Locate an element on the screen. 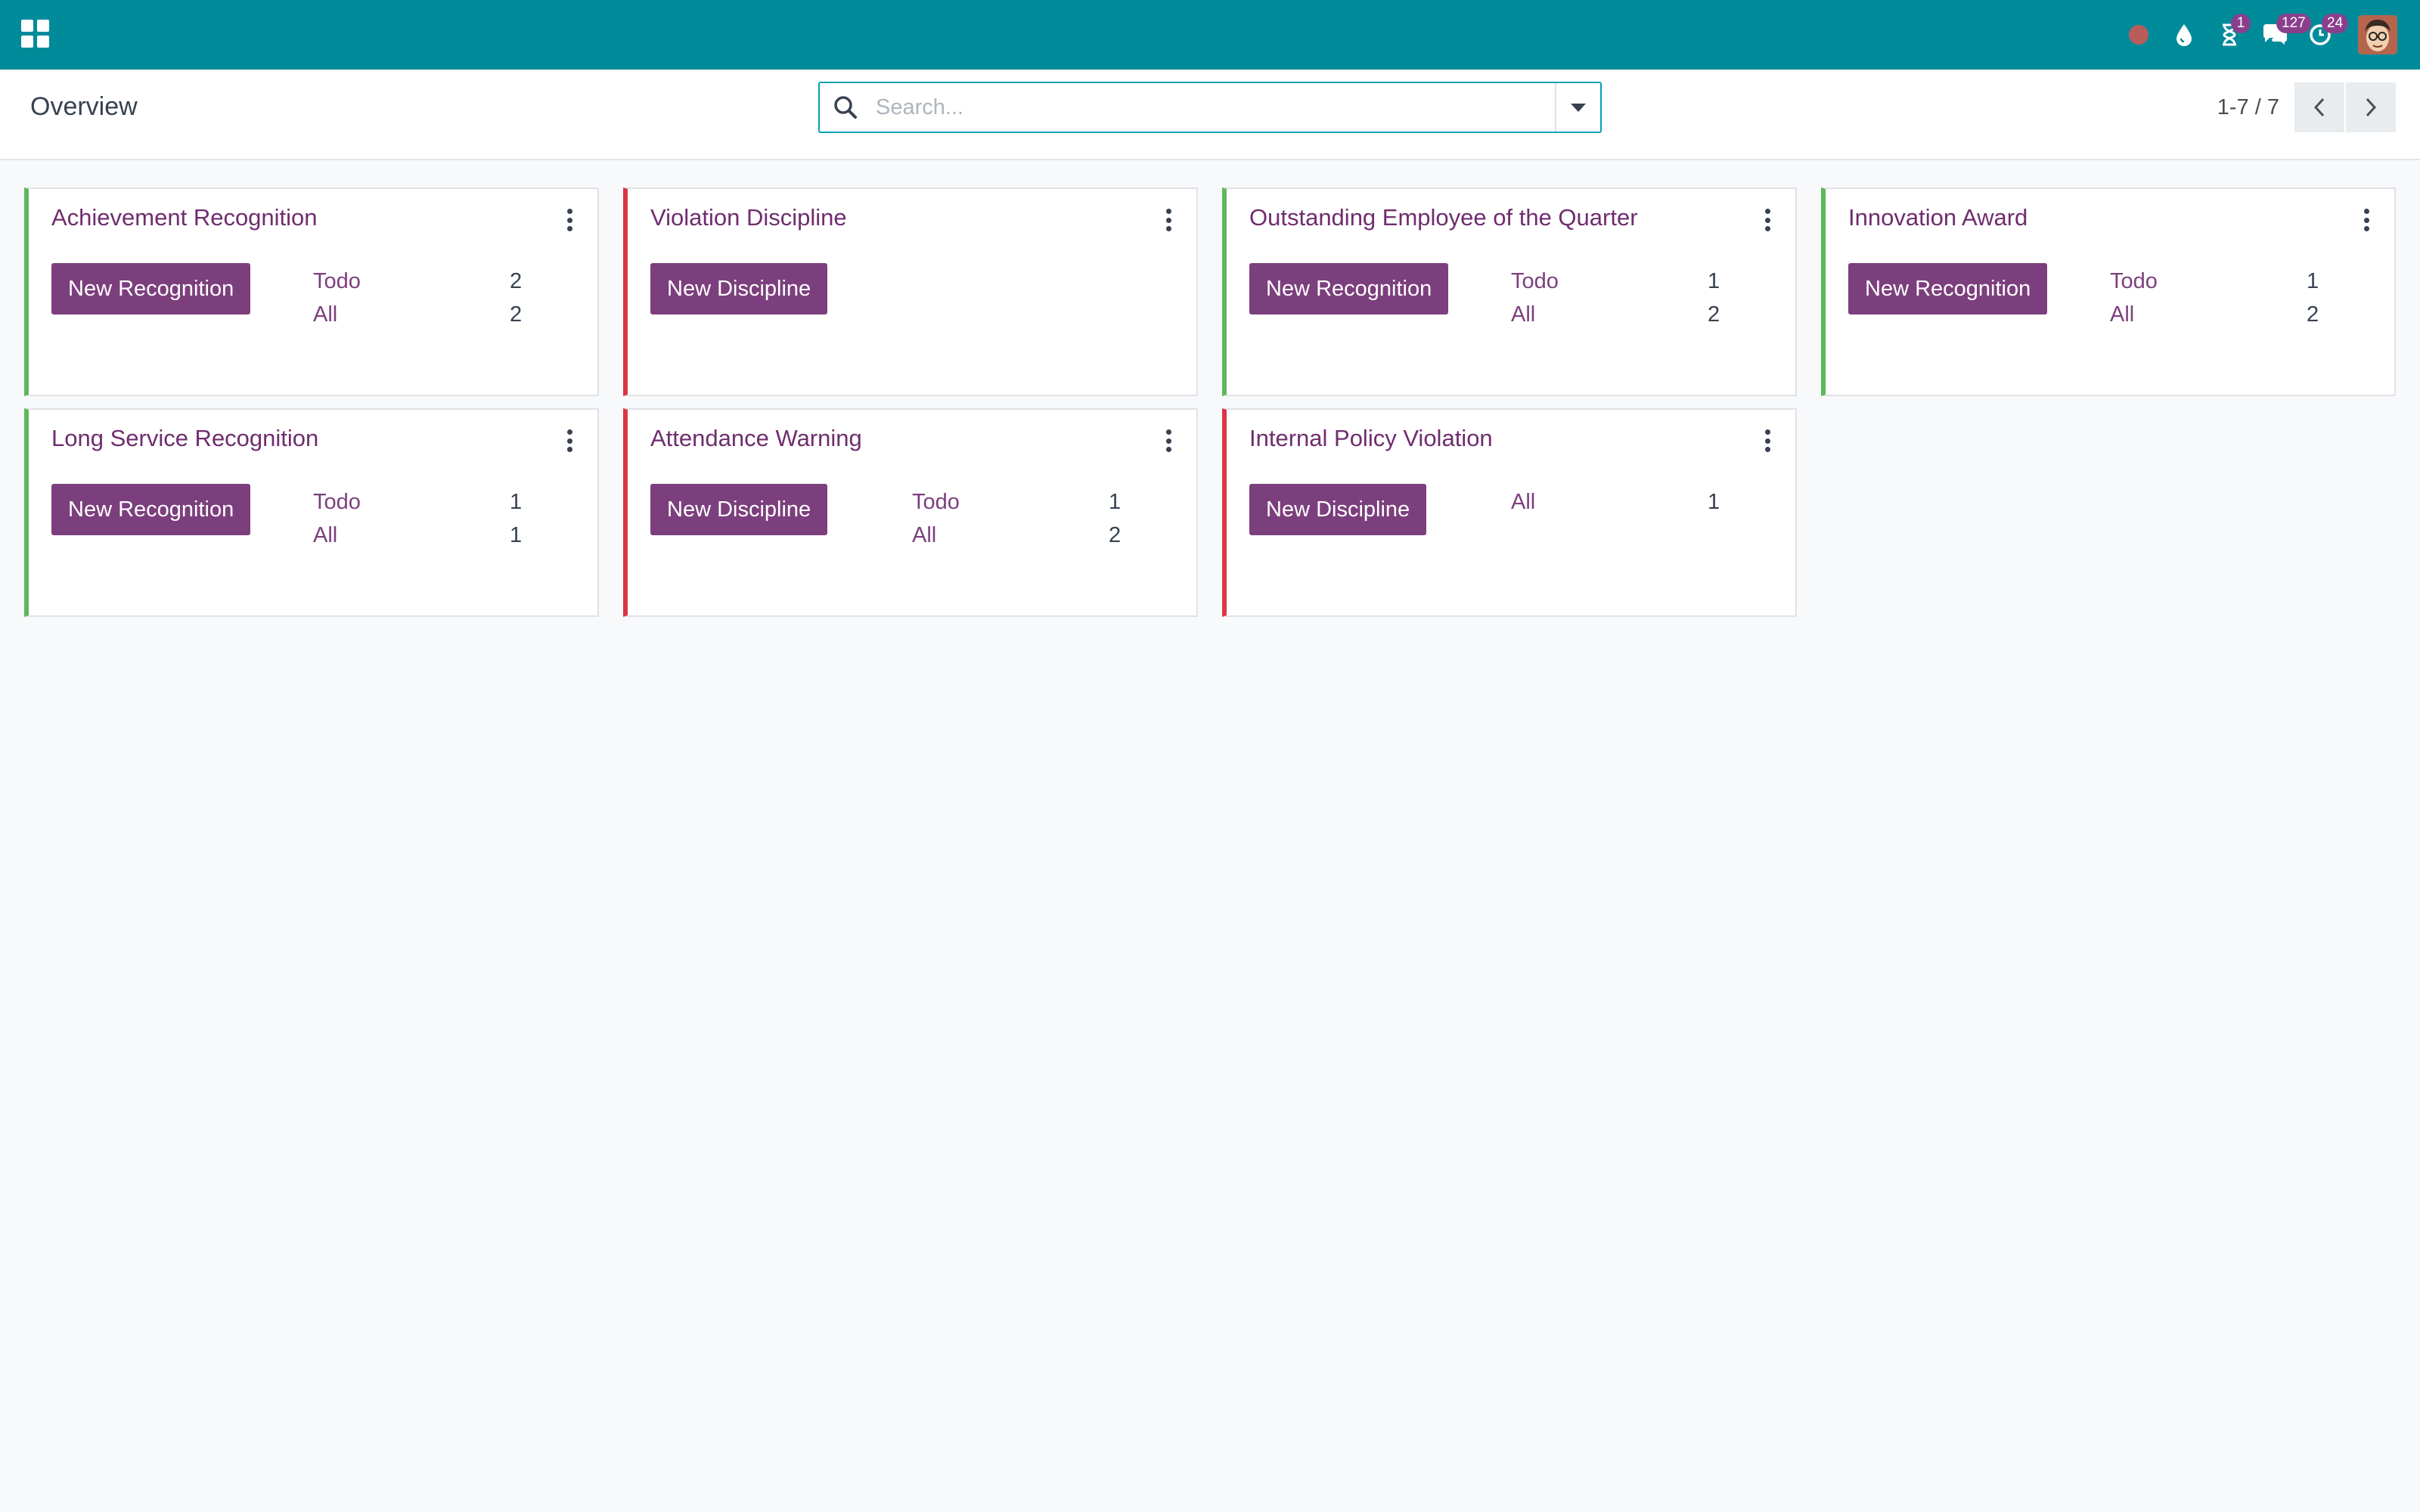 This screenshot has width=2420, height=1512. caret-down-icon is located at coordinates (1578, 107).